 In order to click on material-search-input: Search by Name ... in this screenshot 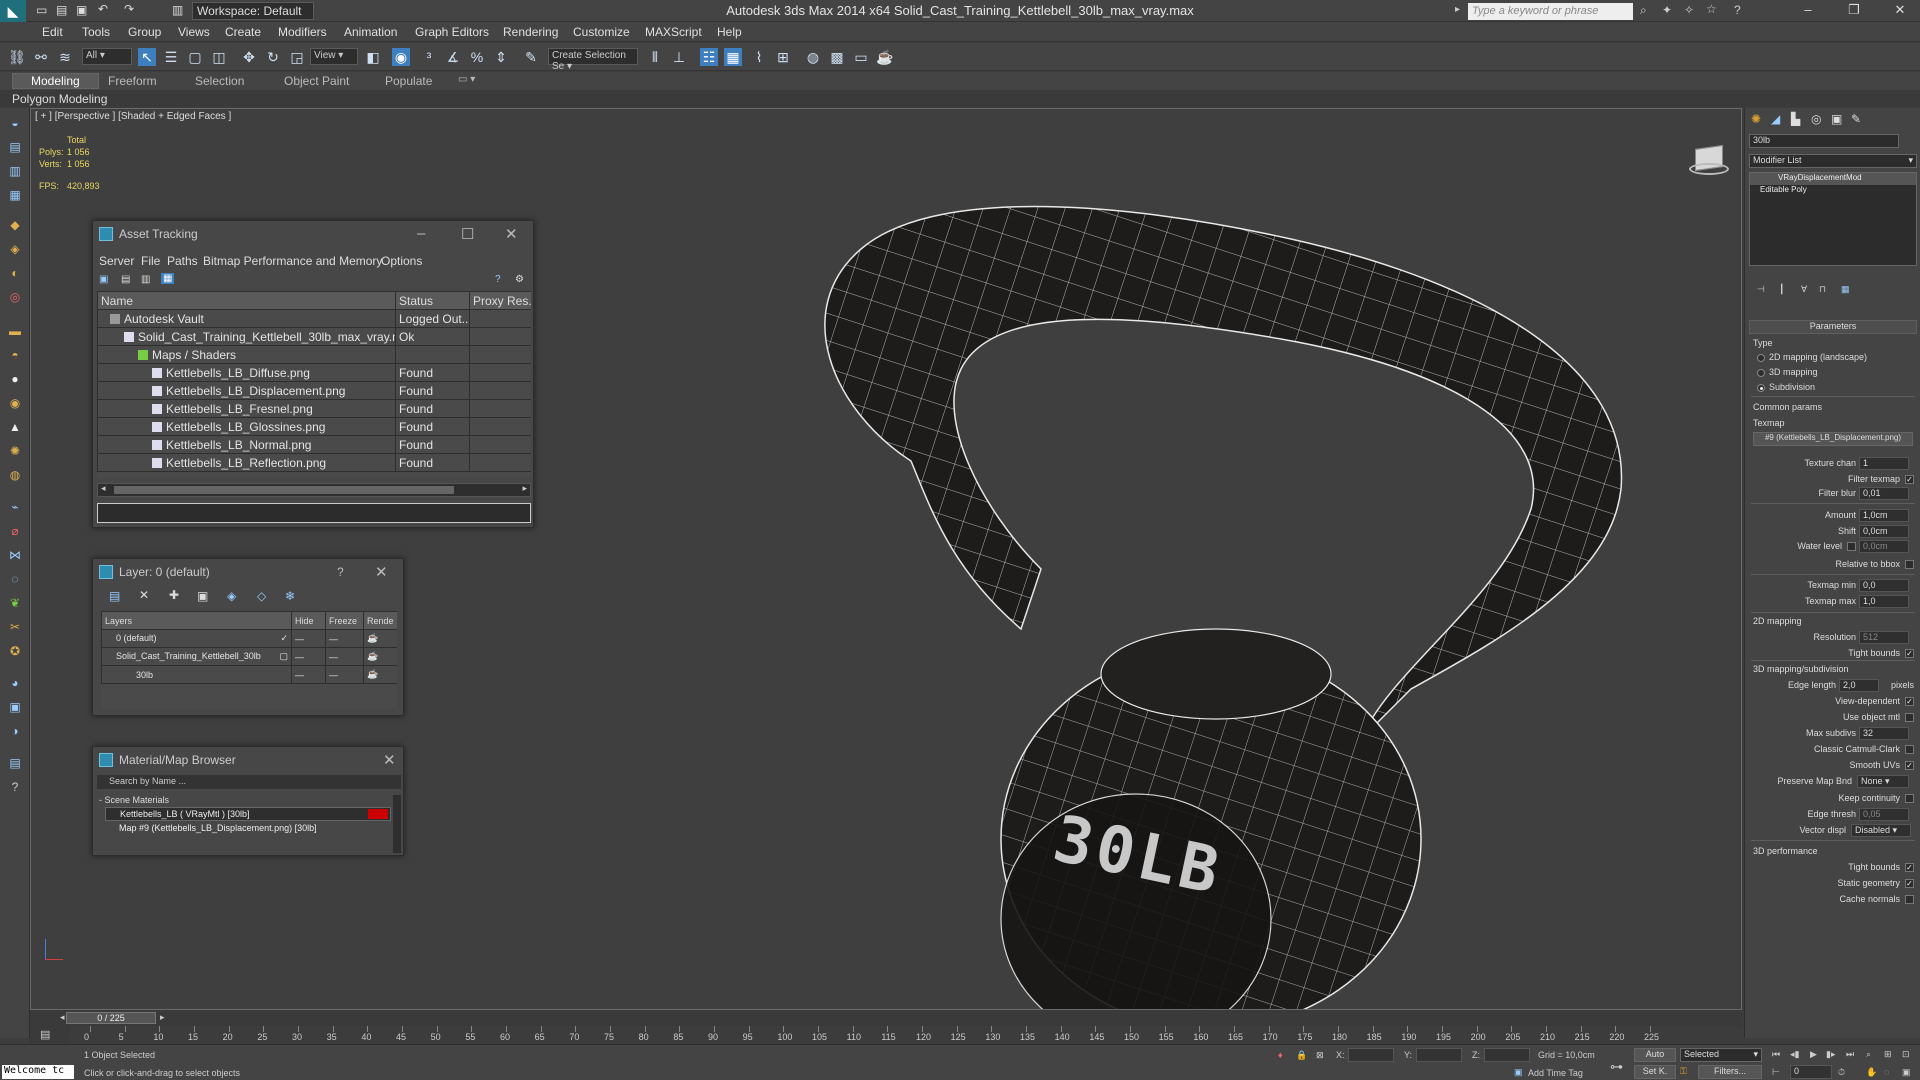, I will do `click(249, 782)`.